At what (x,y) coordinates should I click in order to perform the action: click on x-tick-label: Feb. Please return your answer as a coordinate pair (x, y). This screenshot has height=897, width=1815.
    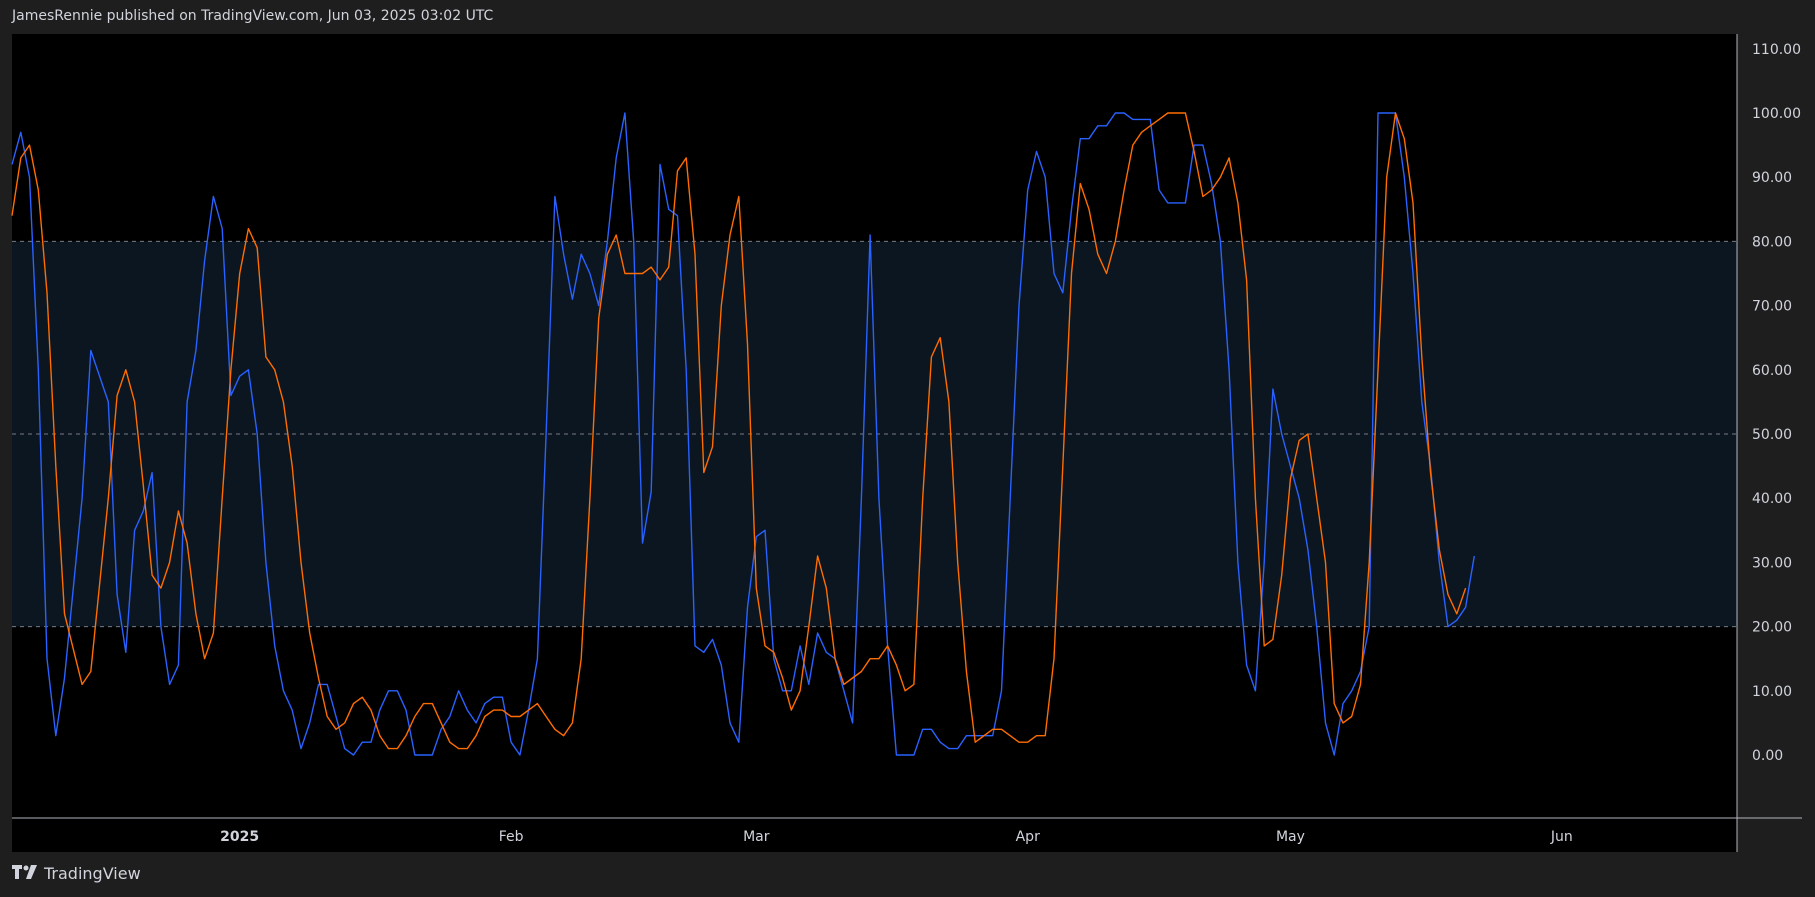
    Looking at the image, I should click on (511, 837).